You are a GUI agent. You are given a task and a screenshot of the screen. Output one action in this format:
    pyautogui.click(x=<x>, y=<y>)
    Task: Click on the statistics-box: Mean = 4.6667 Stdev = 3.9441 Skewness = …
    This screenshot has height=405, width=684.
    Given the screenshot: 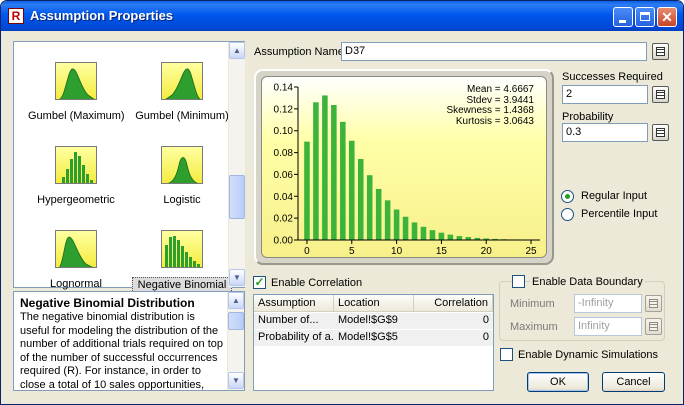 What is the action you would take?
    pyautogui.click(x=490, y=105)
    